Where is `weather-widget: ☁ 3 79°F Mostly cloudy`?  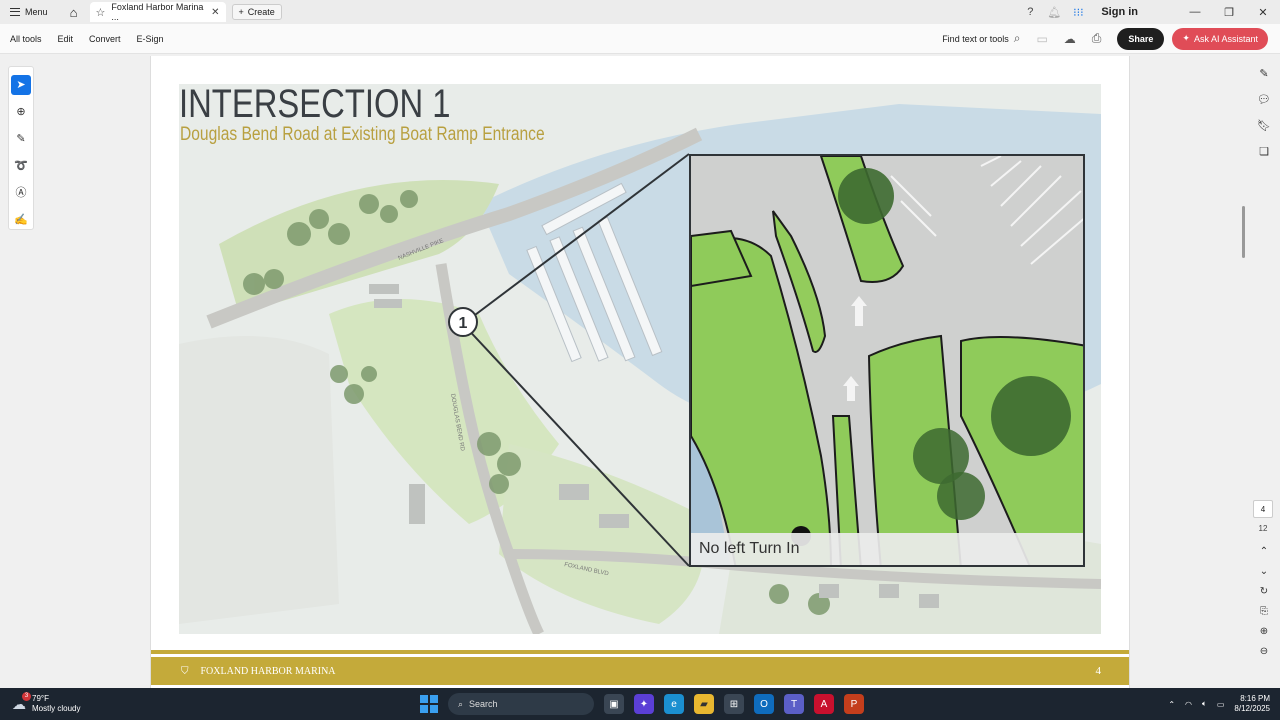 weather-widget: ☁ 3 79°F Mostly cloudy is located at coordinates (210, 702).